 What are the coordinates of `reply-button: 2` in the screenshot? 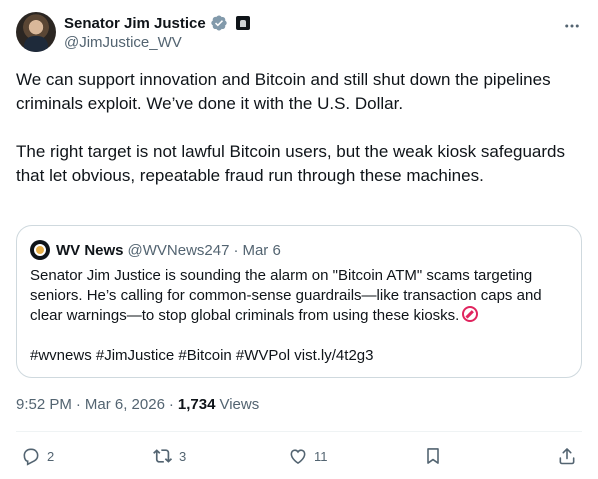 It's located at (37, 456).